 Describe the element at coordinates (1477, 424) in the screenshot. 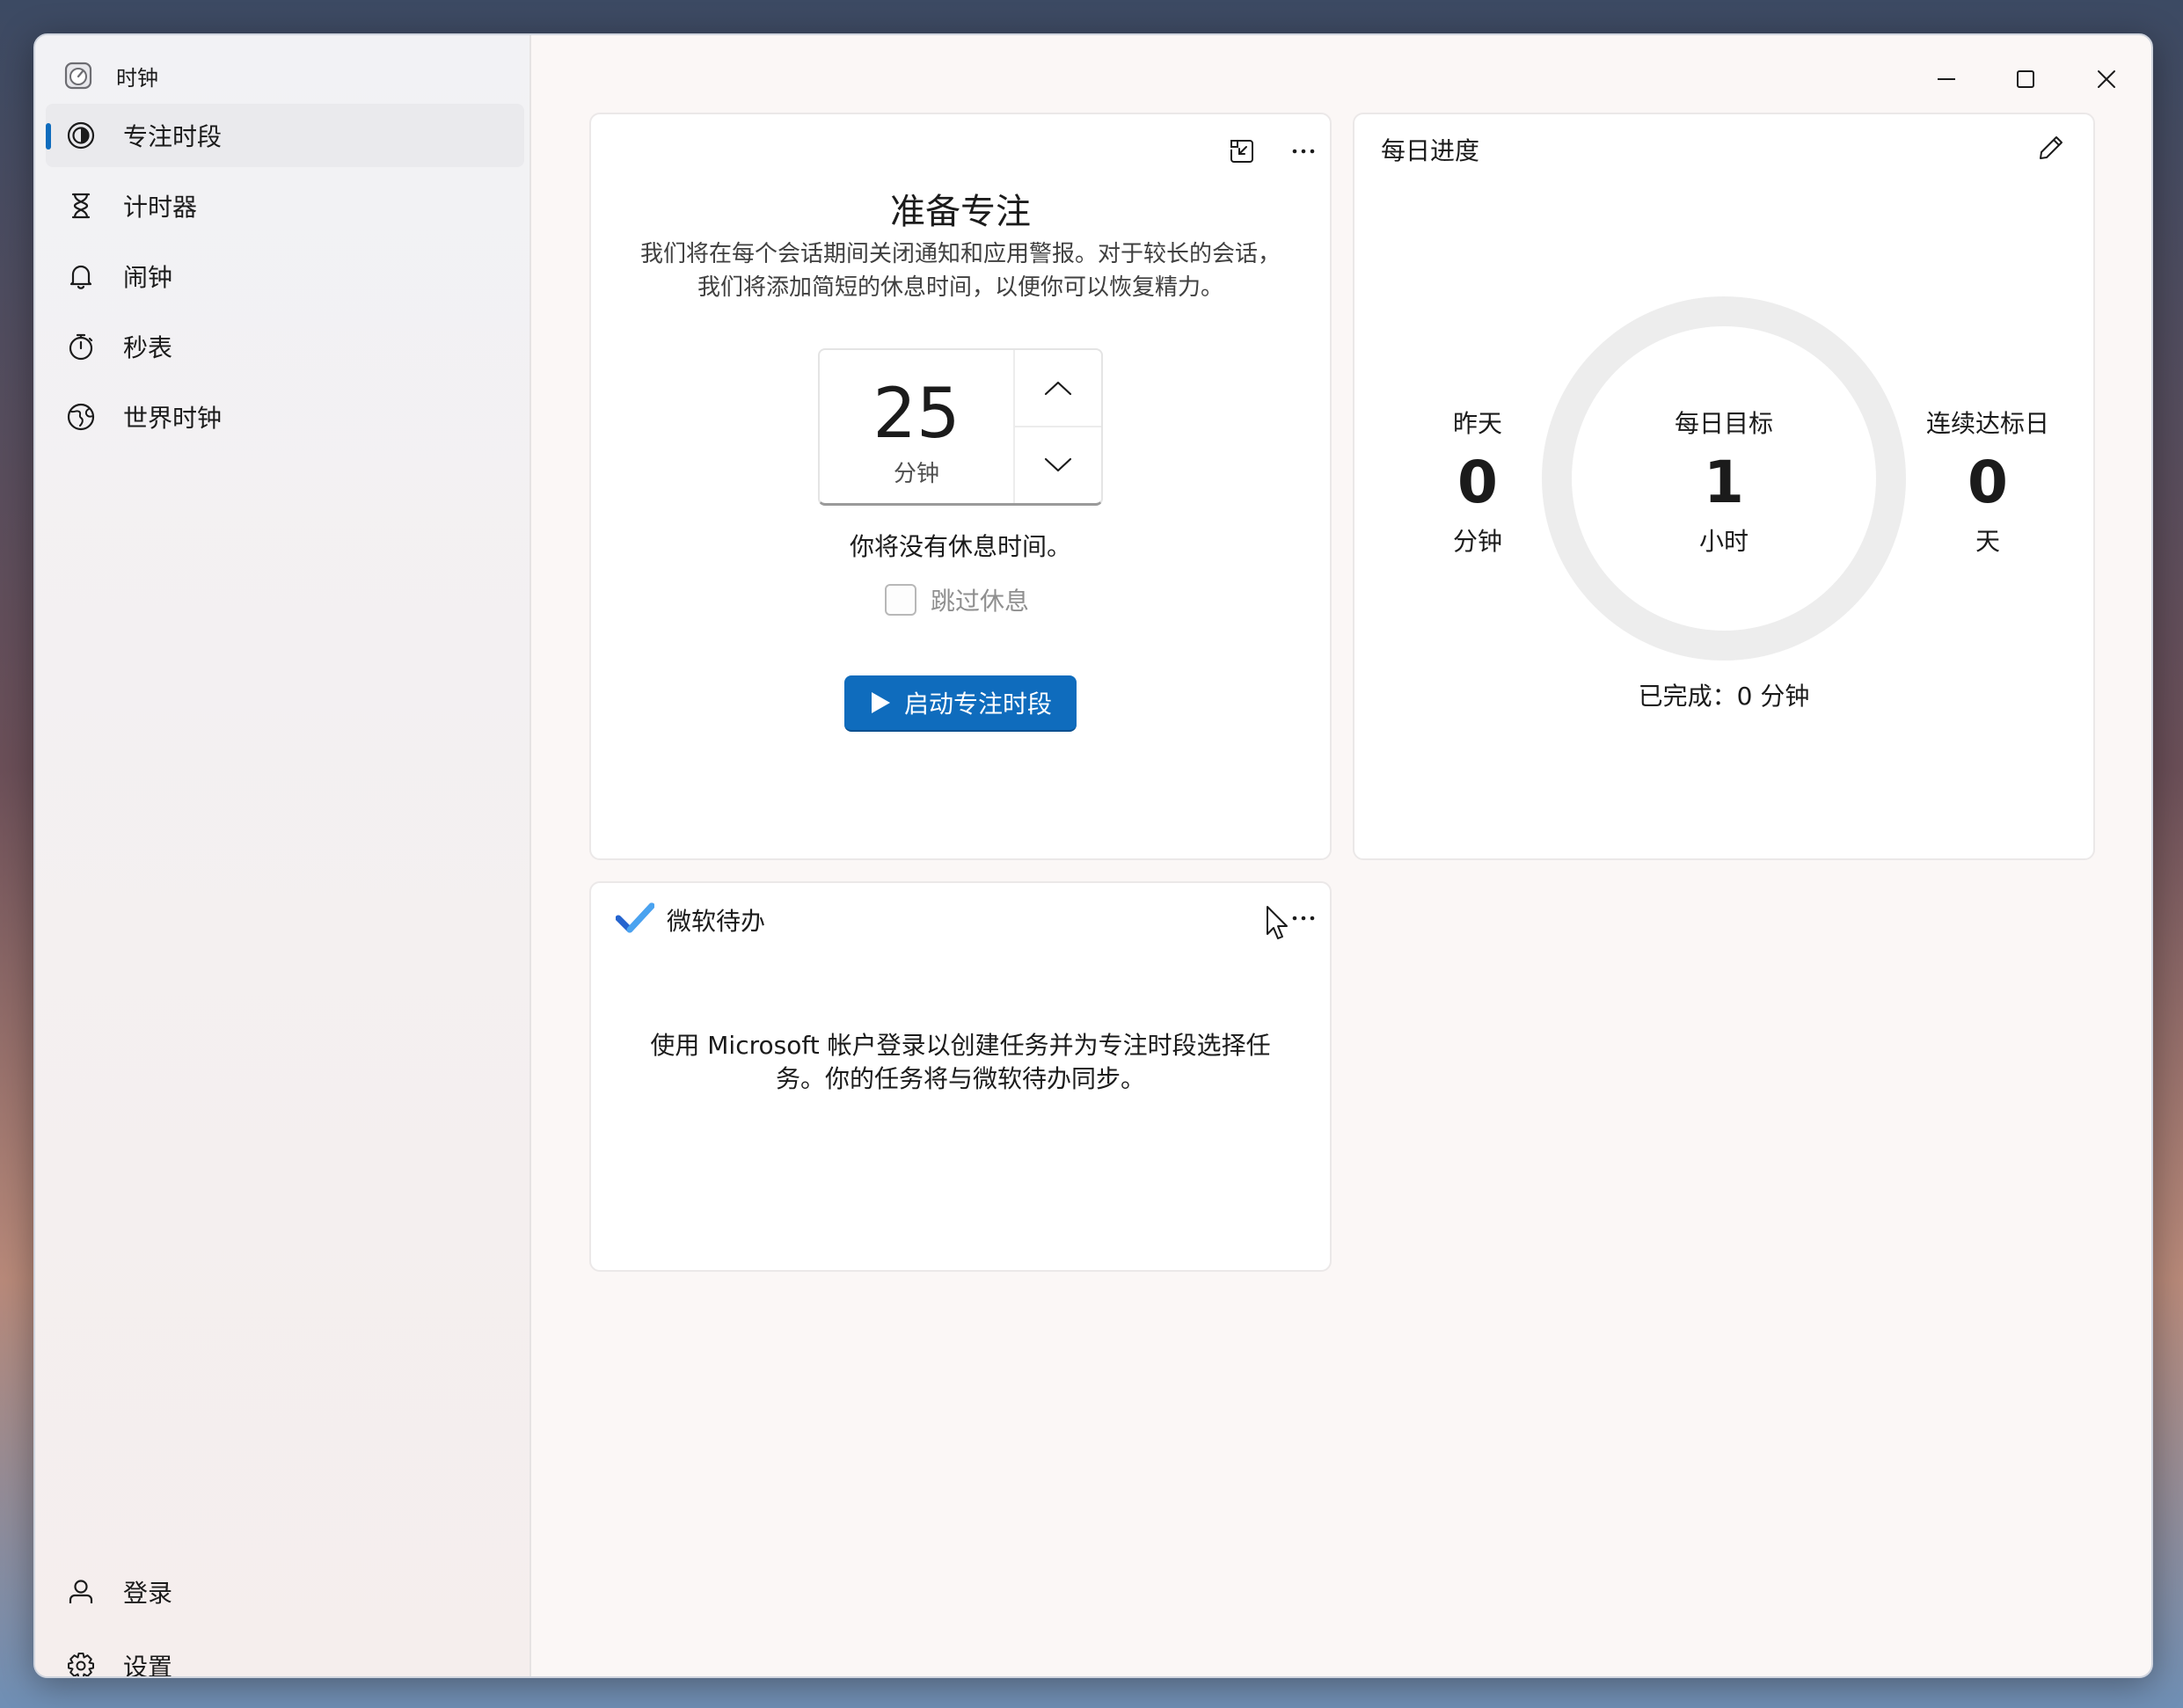

I see `yesterday-label: 昨天` at that location.